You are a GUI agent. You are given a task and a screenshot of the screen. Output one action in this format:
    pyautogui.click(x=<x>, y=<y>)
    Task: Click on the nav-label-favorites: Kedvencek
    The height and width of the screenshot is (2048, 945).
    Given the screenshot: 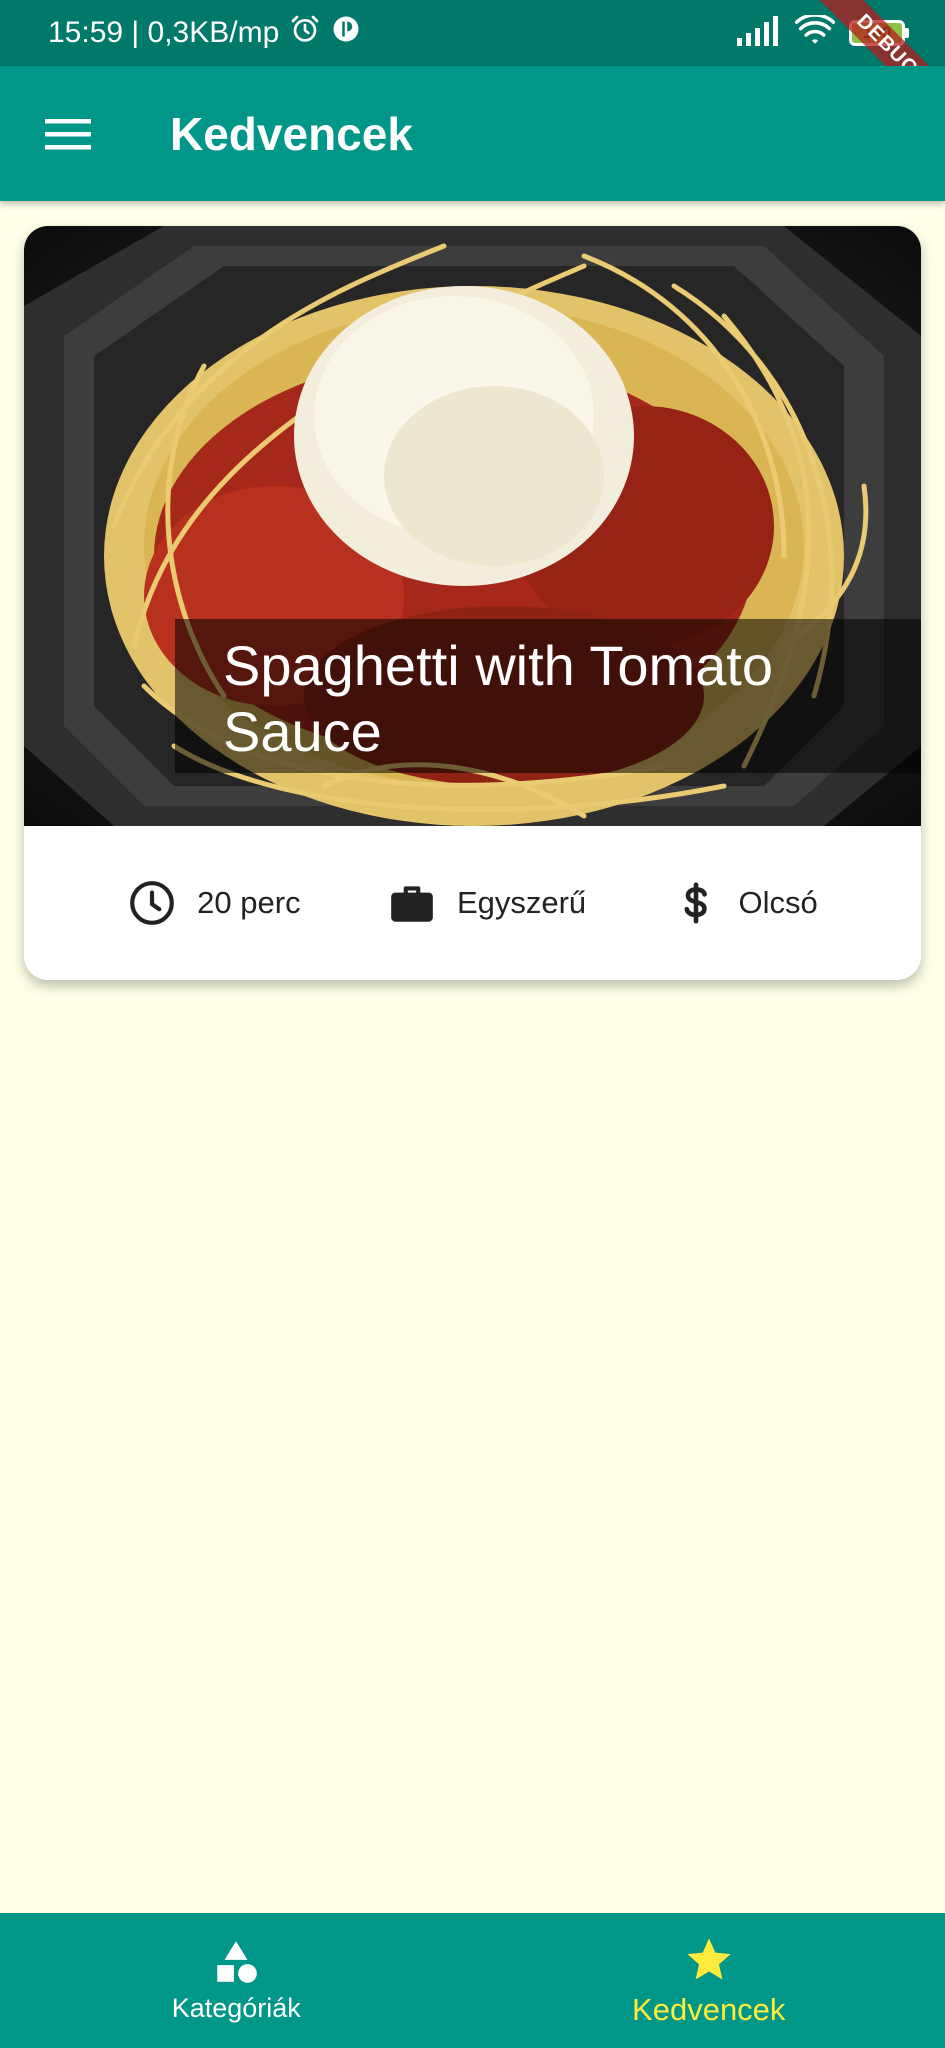 What is the action you would take?
    pyautogui.click(x=709, y=2009)
    